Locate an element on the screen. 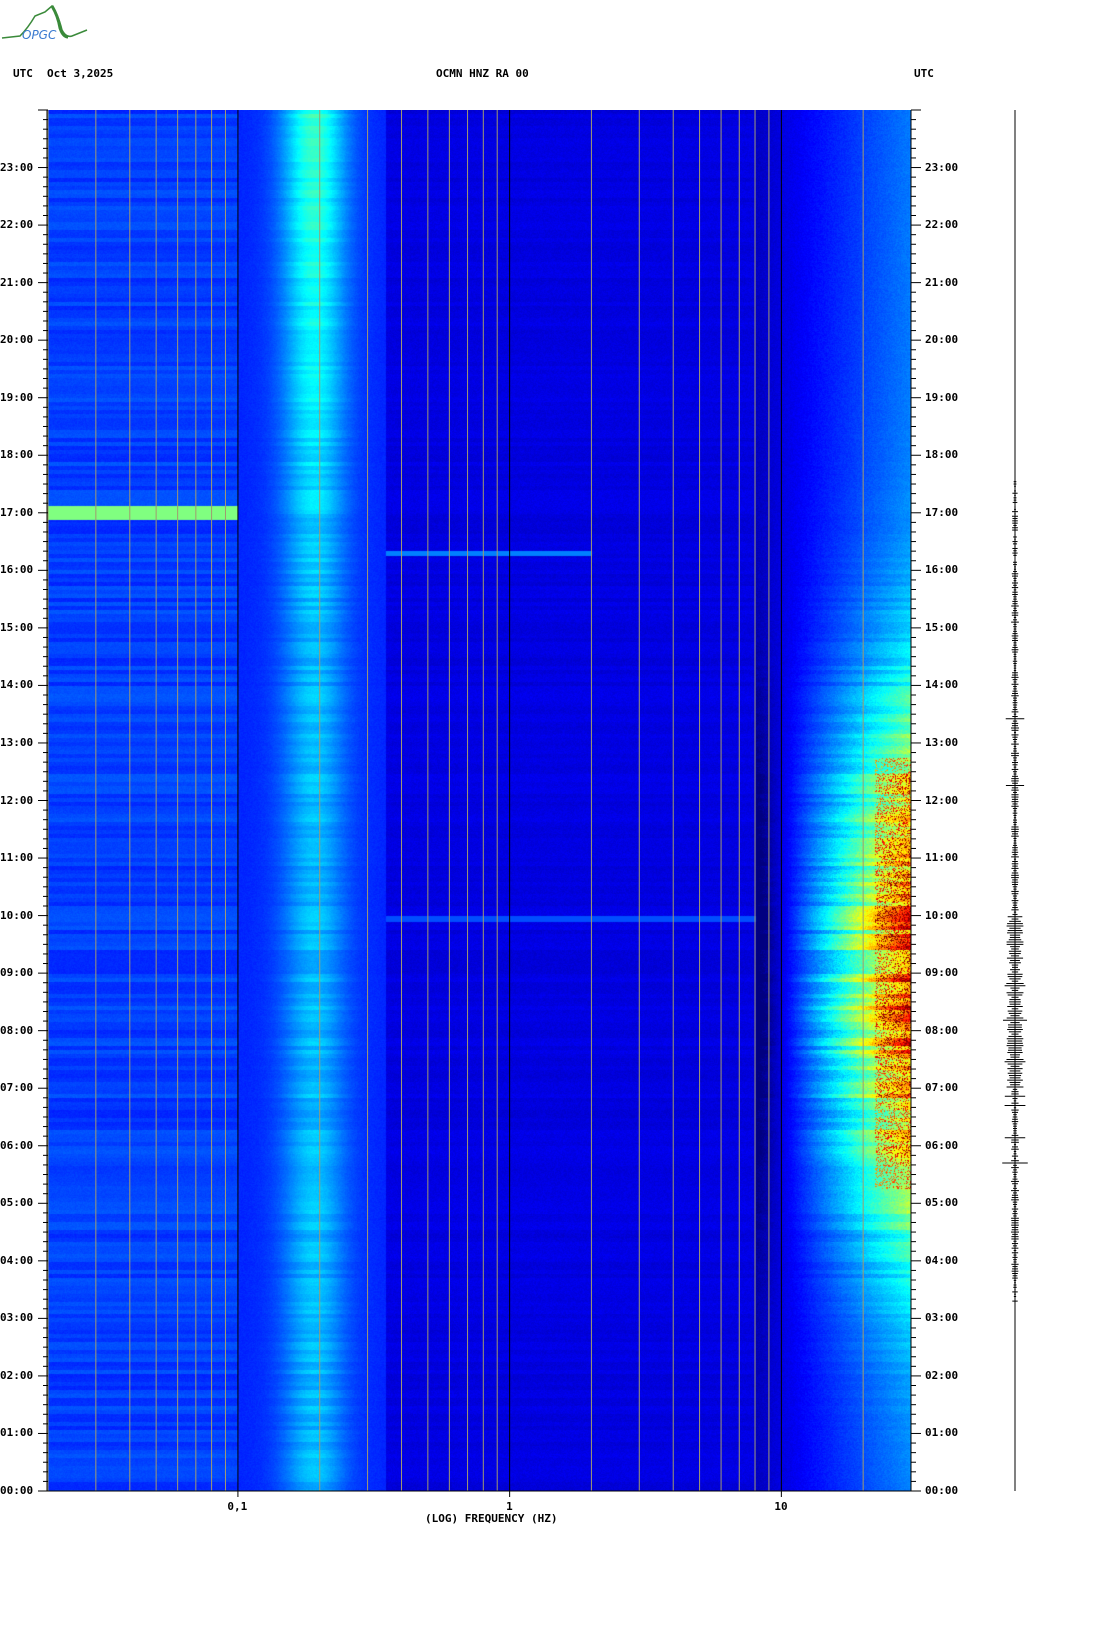 Image resolution: width=1102 pixels, height=1634 pixels. y-tick-label-left: 07:00 is located at coordinates (17, 1088).